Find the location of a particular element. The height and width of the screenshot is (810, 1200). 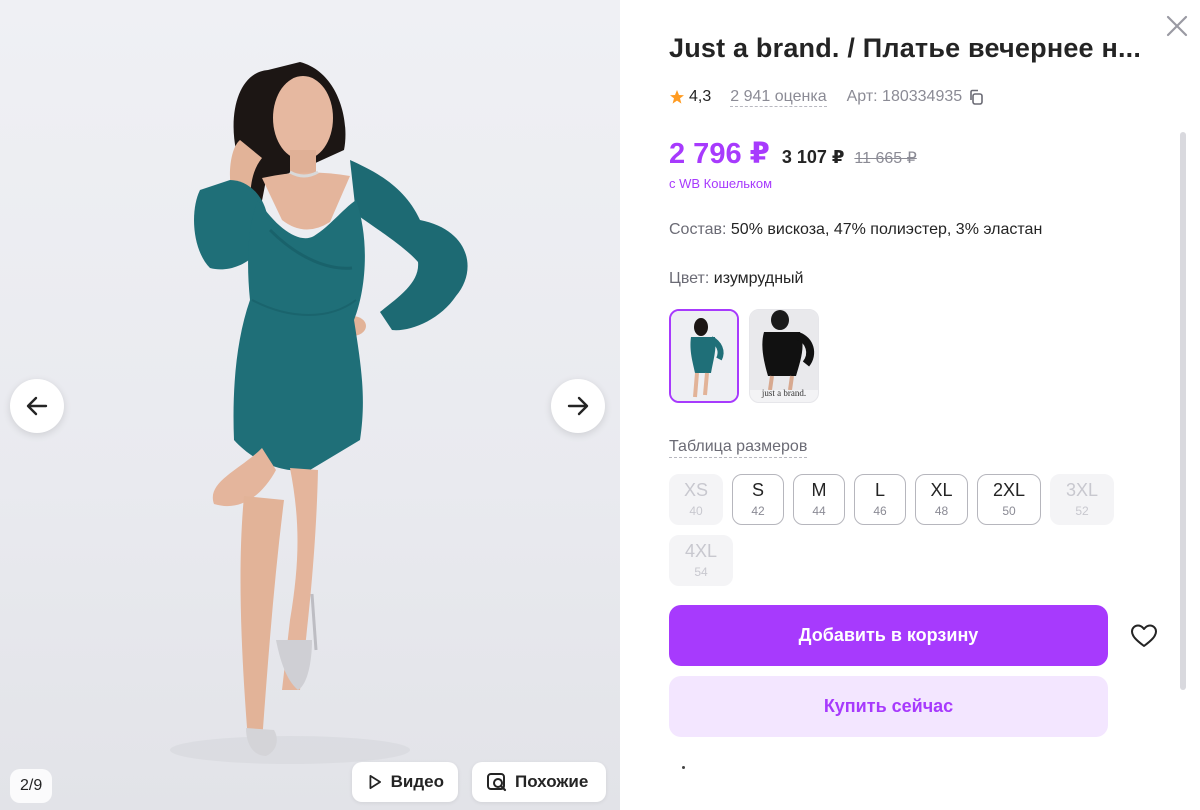

similar-search-icon is located at coordinates (497, 782).